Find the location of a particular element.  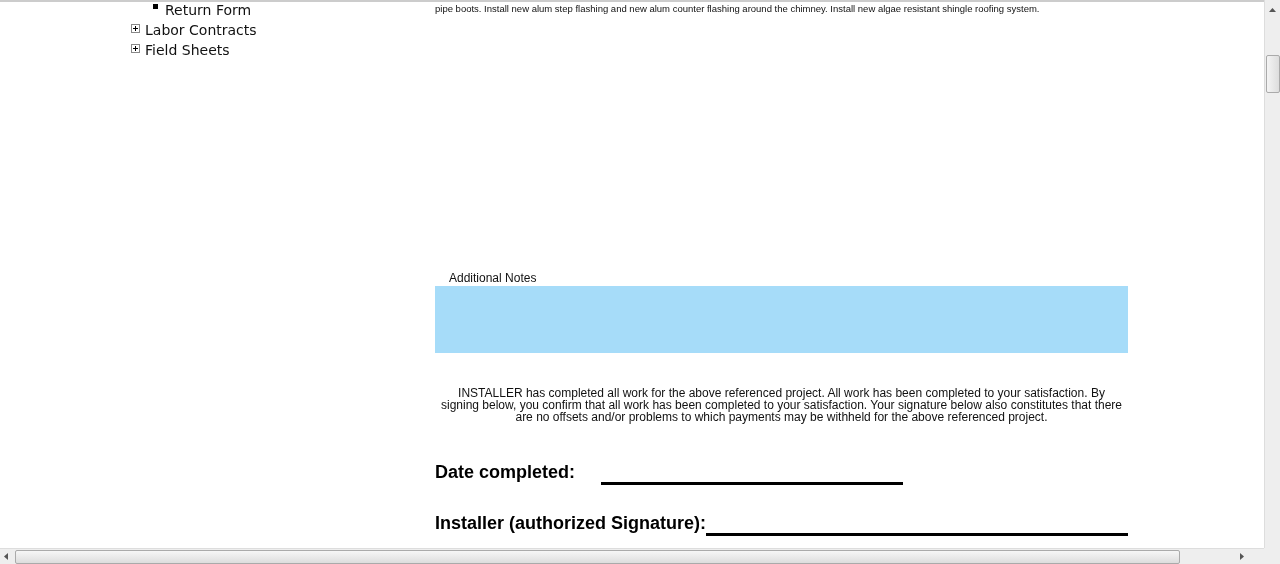

bullet-icon is located at coordinates (155, 6).